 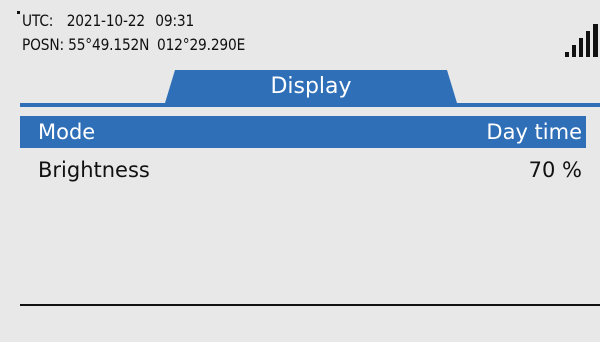 What do you see at coordinates (303, 132) in the screenshot?
I see `menu-item-mode: Mode Day time` at bounding box center [303, 132].